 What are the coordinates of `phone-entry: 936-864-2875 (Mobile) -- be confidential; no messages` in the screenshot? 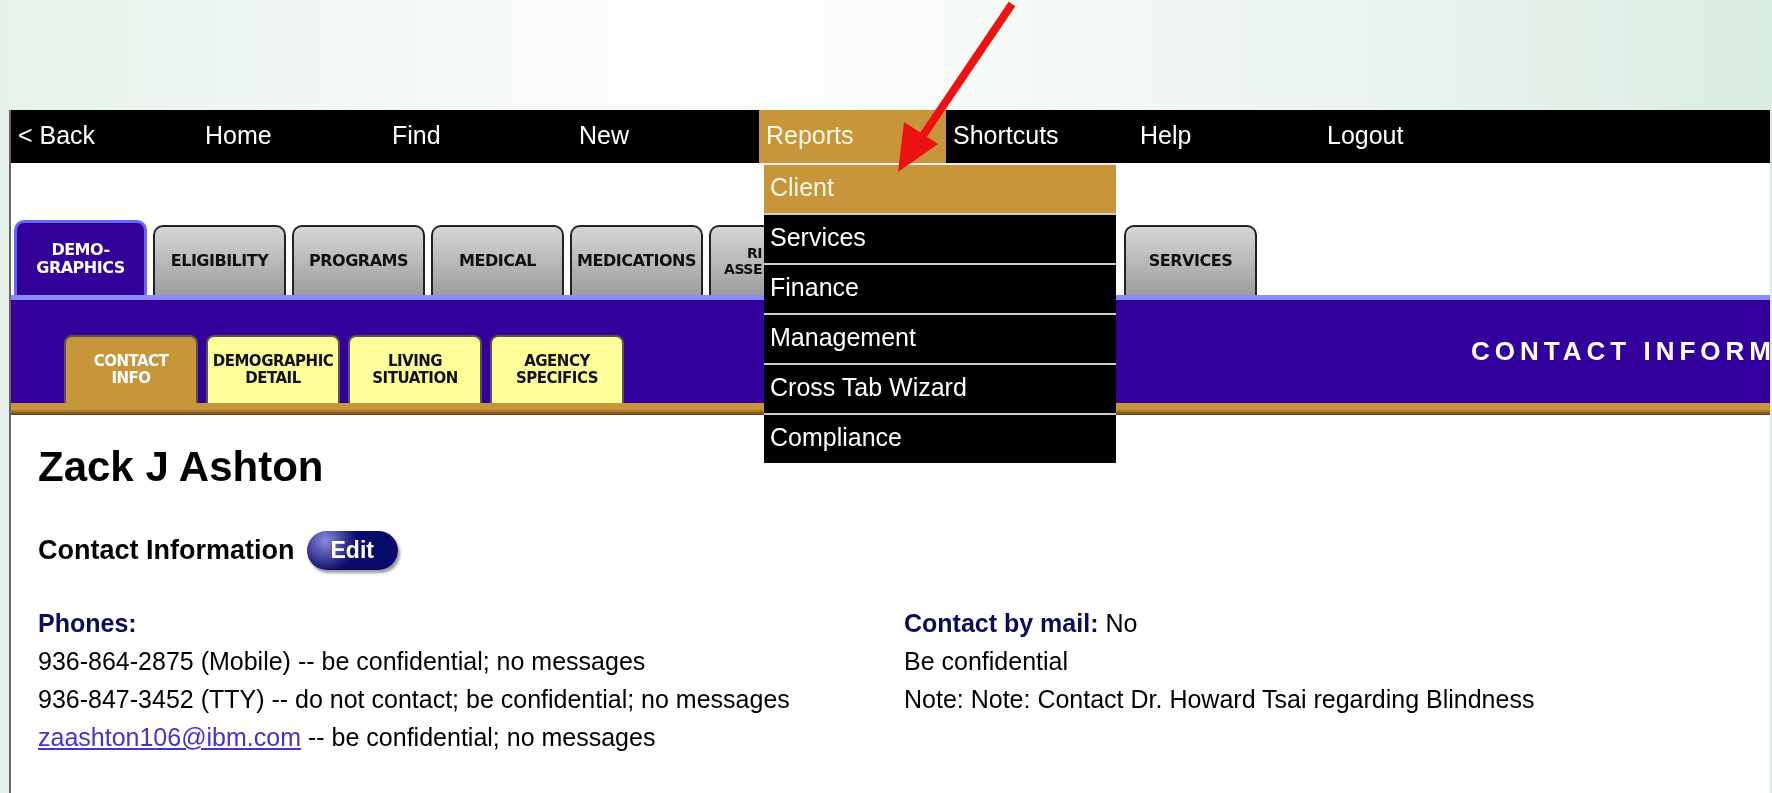 It's located at (342, 661).